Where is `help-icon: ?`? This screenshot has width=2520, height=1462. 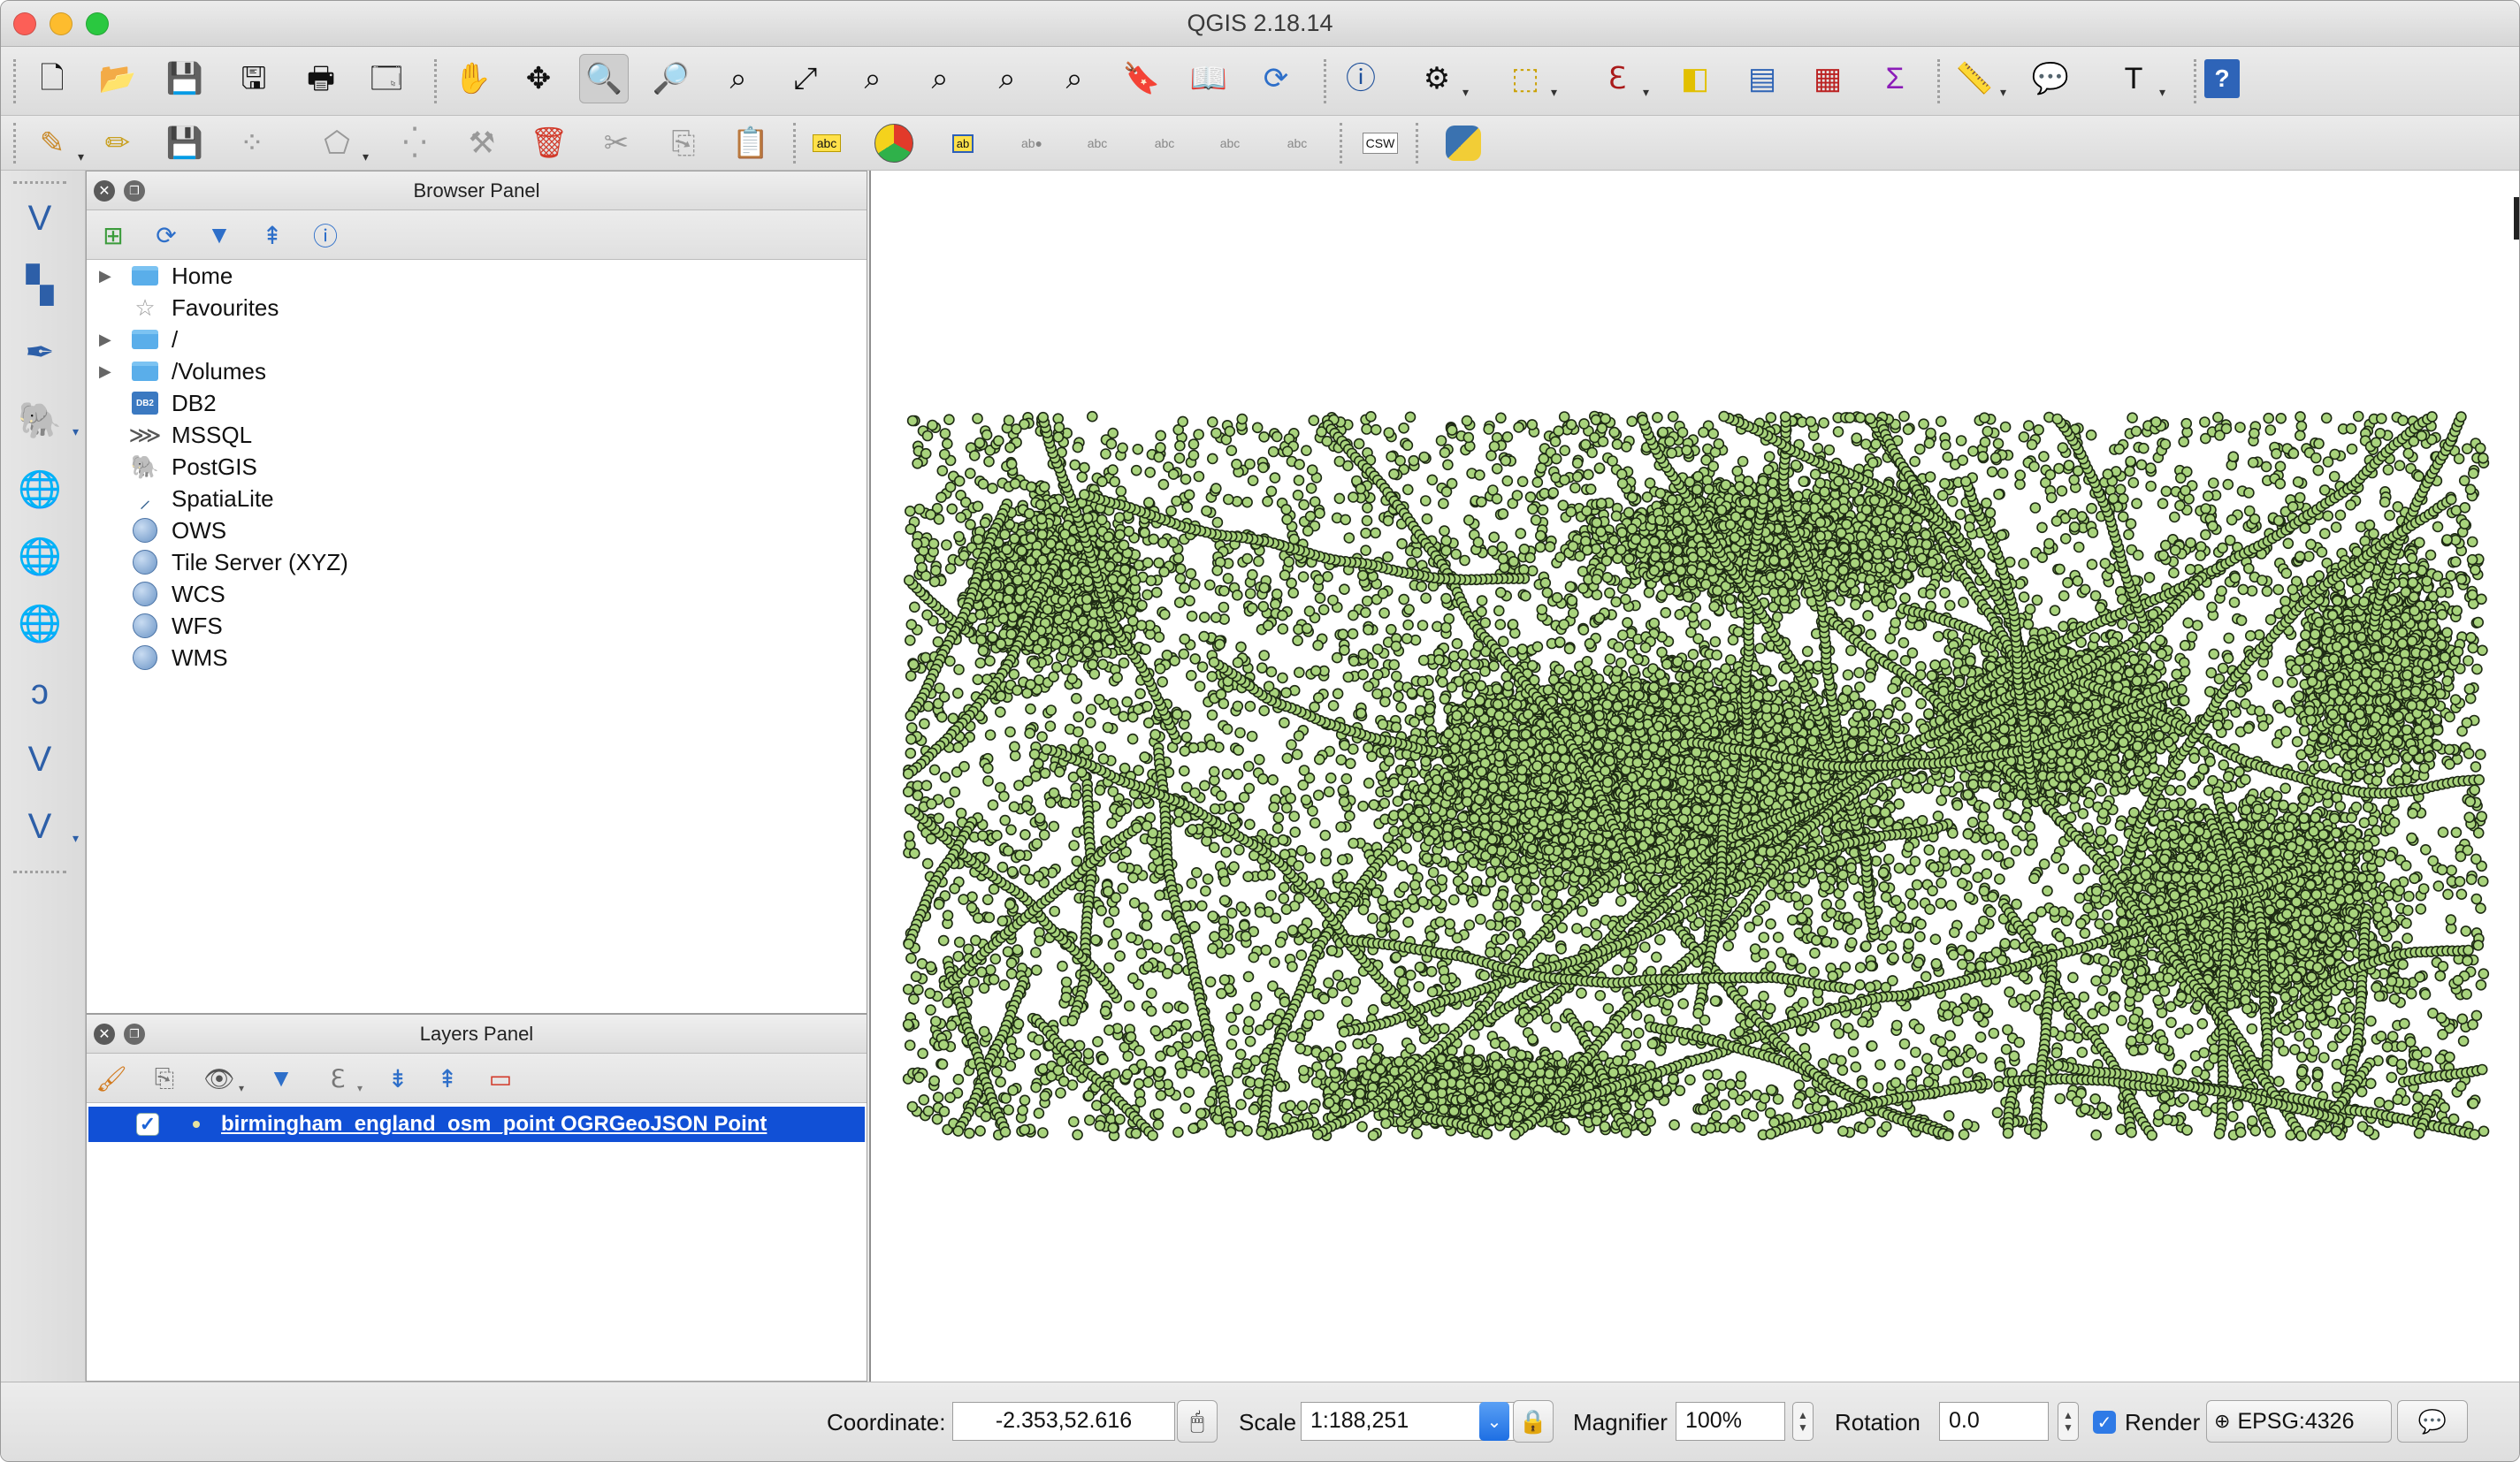
help-icon: ? is located at coordinates (2222, 78).